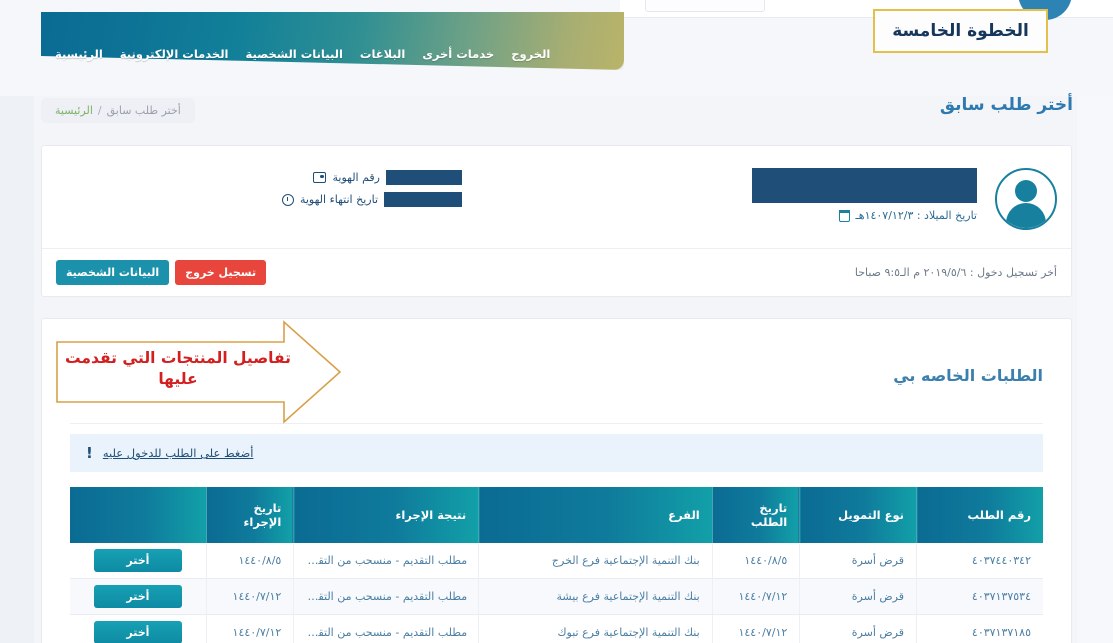 The height and width of the screenshot is (643, 1113). I want to click on breadcrumb-home: الرئيسية, so click(74, 110).